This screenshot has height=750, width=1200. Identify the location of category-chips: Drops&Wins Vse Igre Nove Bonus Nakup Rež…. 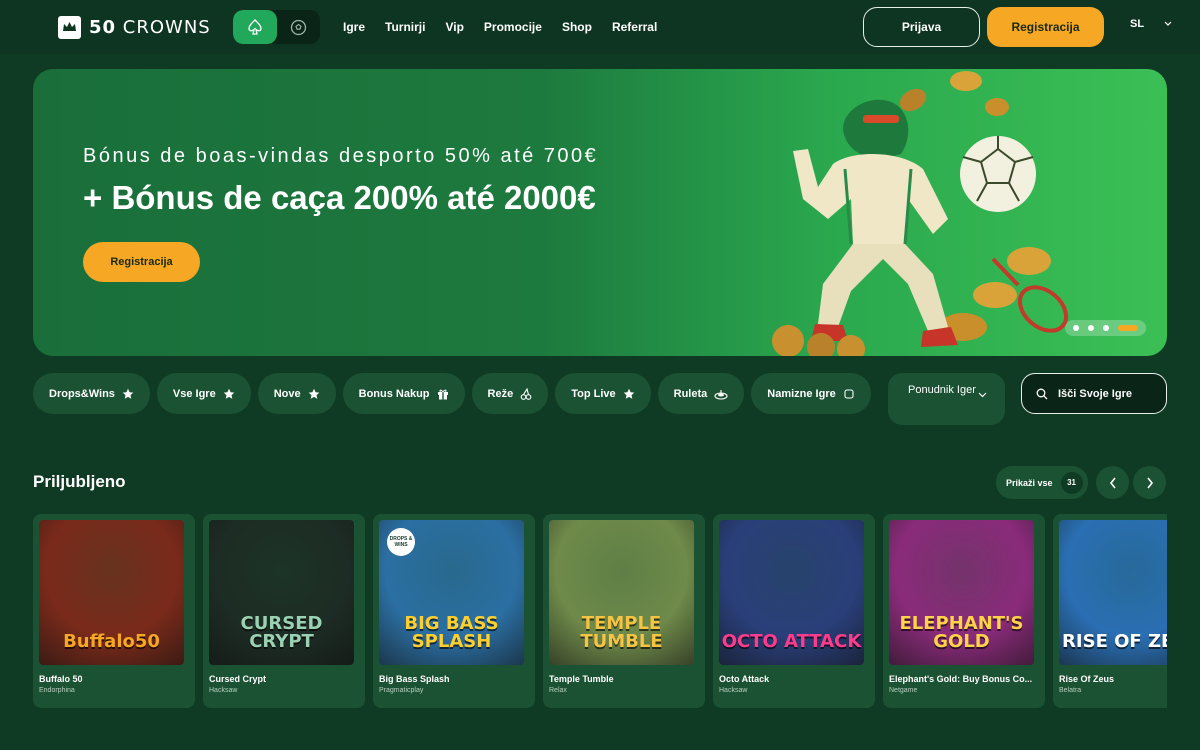
(455, 394).